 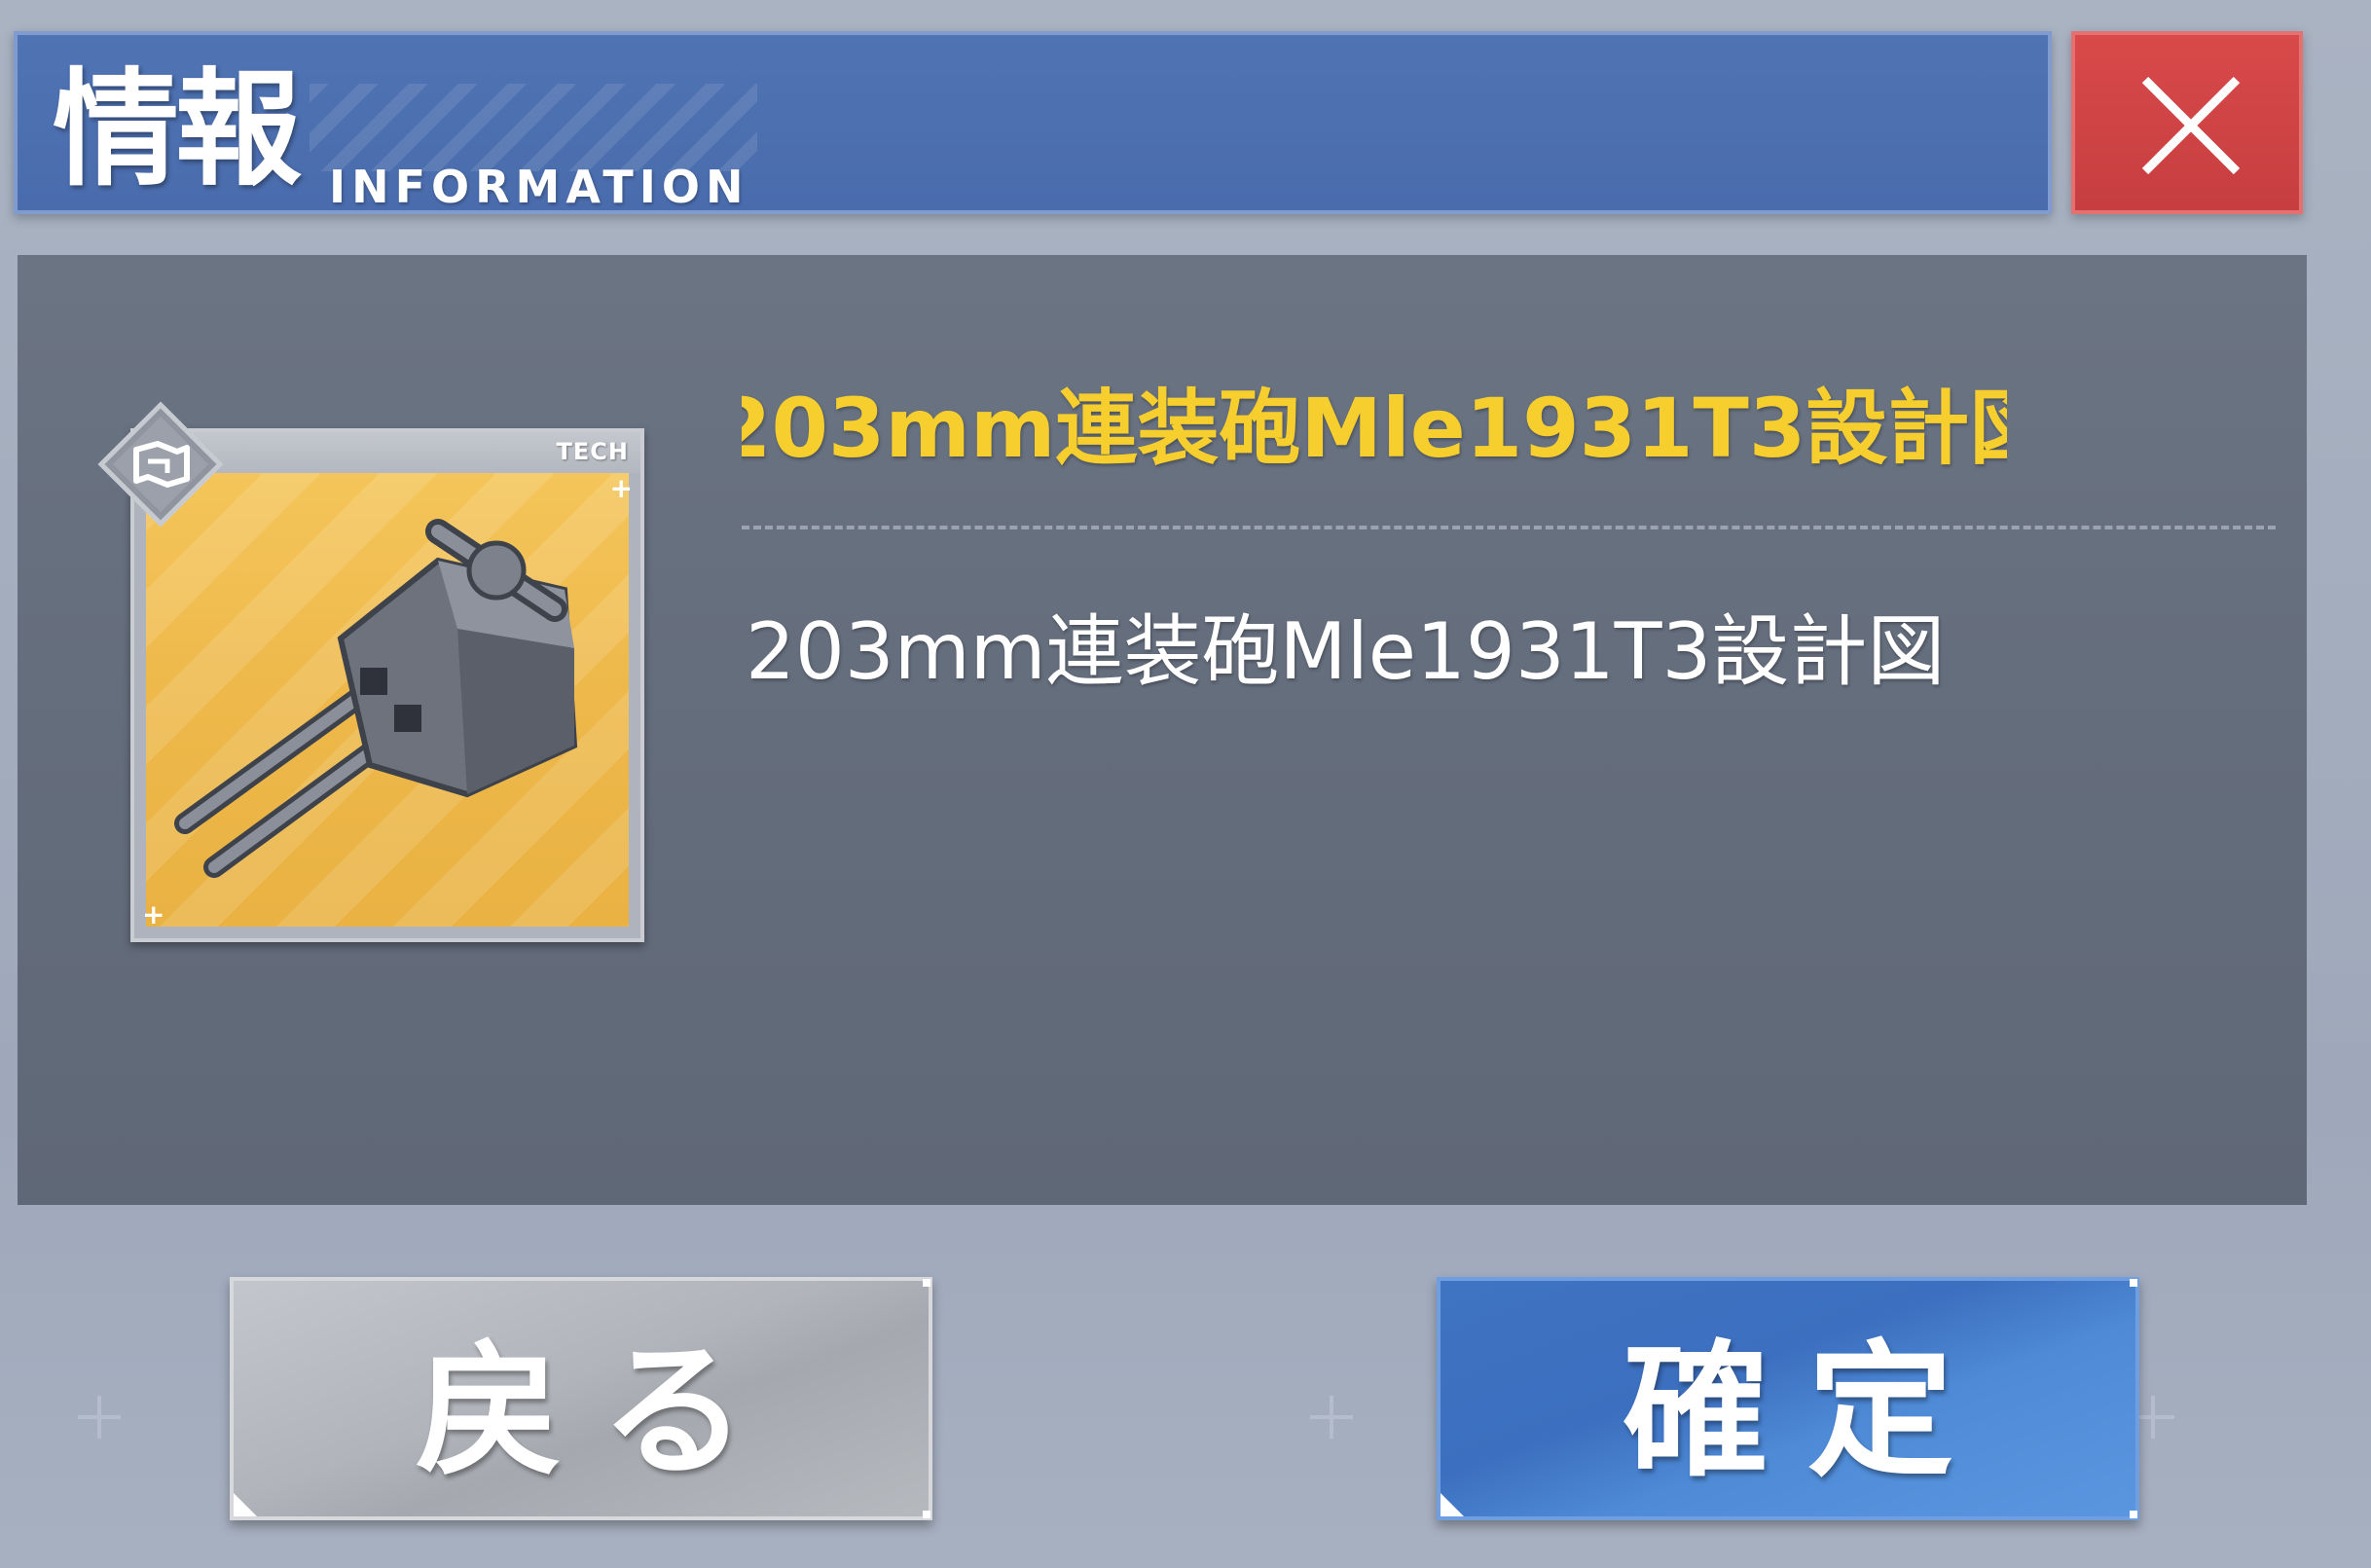 What do you see at coordinates (376, 698) in the screenshot?
I see `twin-gun-turret-icon` at bounding box center [376, 698].